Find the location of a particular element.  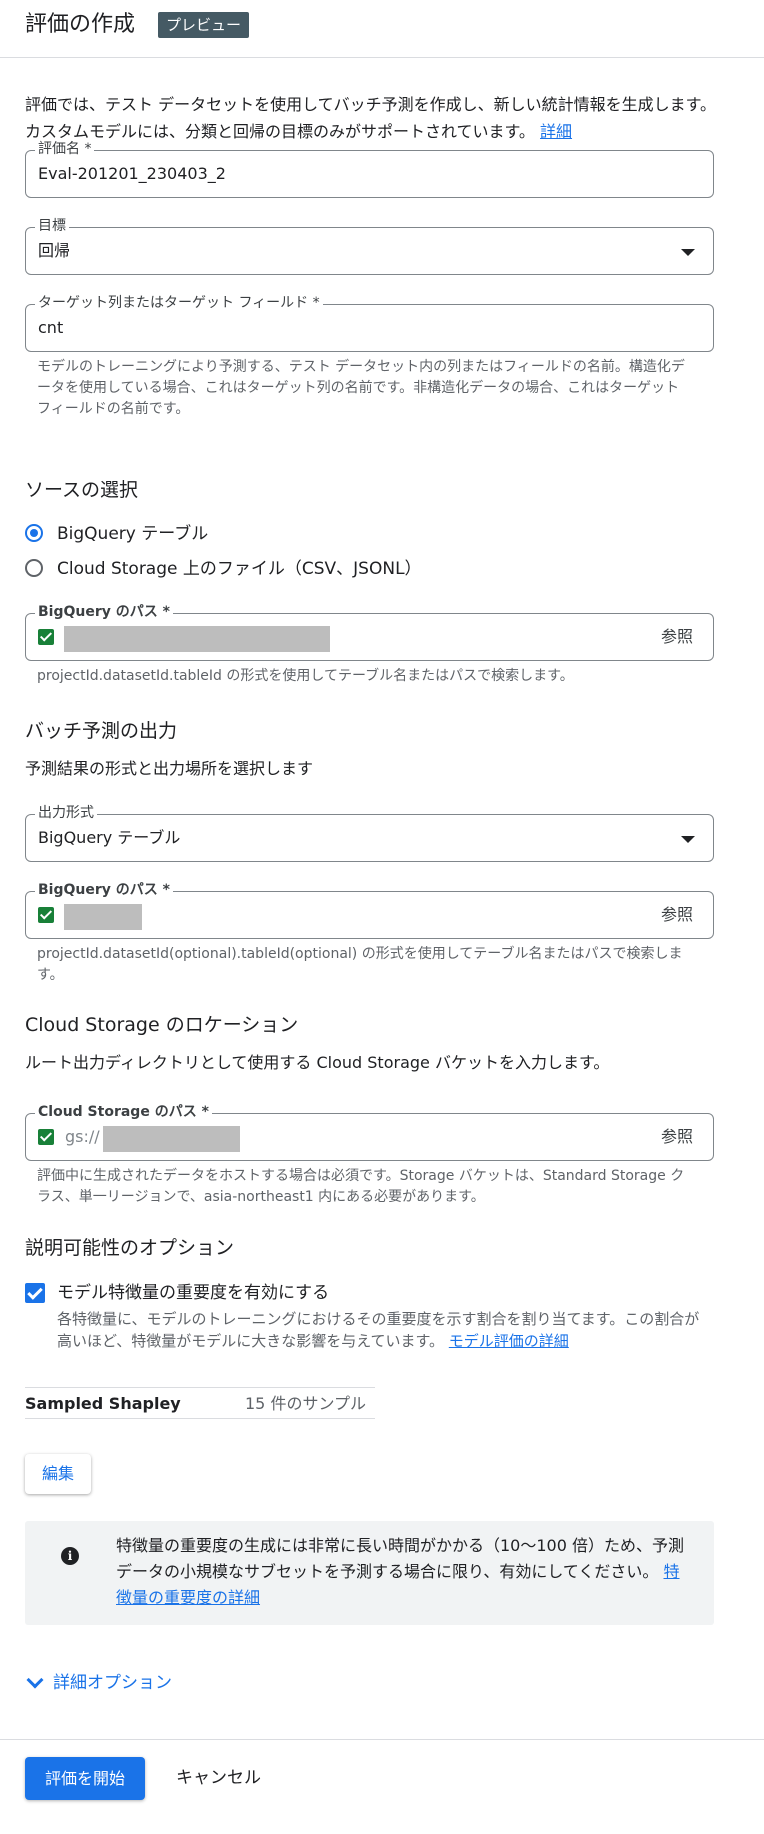

radio-cloud-storage-label: Cloud Storage 上のファイル（CSV、JSONL） is located at coordinates (239, 569).